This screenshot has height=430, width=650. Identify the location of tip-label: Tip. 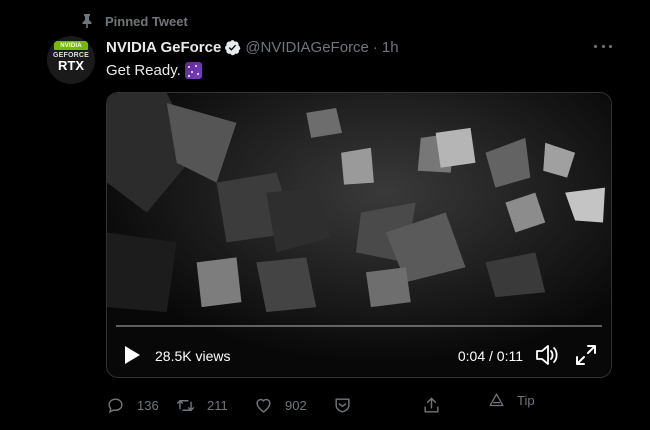
(526, 400).